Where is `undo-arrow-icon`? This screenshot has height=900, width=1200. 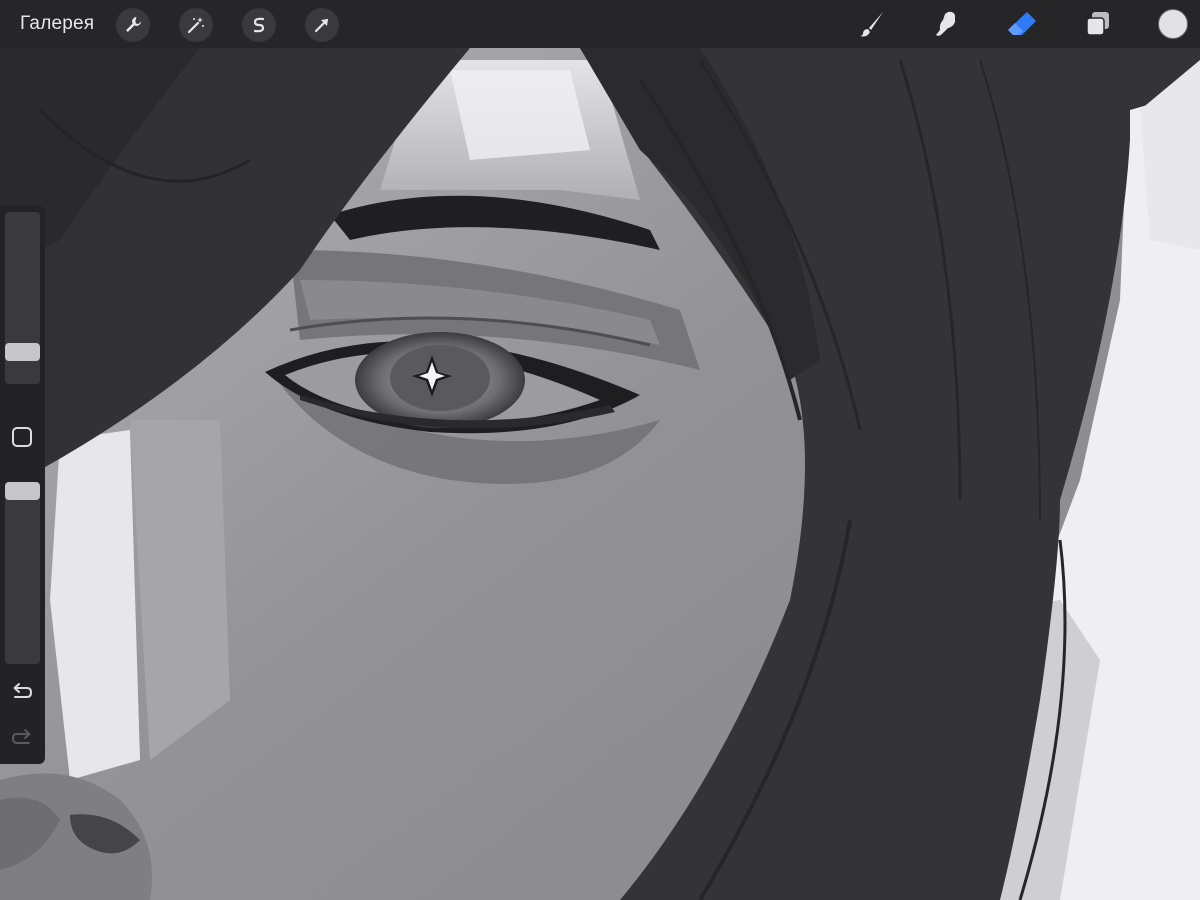 undo-arrow-icon is located at coordinates (23, 690).